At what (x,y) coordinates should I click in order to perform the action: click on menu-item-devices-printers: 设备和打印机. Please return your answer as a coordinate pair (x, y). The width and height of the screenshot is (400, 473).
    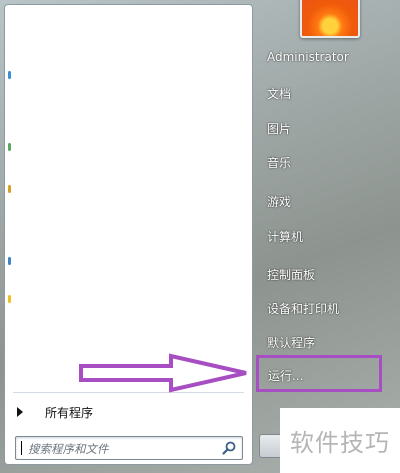
    Looking at the image, I should click on (303, 308).